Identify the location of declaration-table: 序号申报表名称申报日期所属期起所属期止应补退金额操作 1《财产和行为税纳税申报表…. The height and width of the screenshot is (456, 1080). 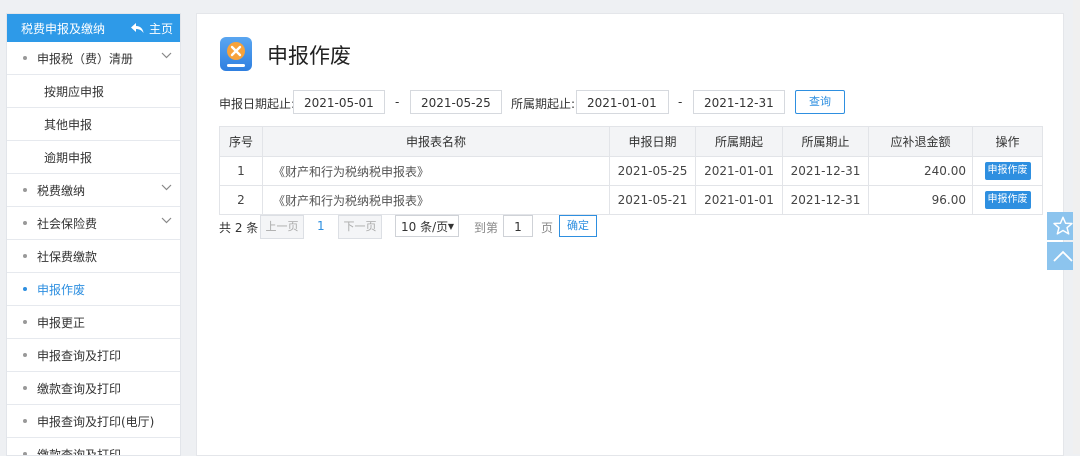
(631, 170).